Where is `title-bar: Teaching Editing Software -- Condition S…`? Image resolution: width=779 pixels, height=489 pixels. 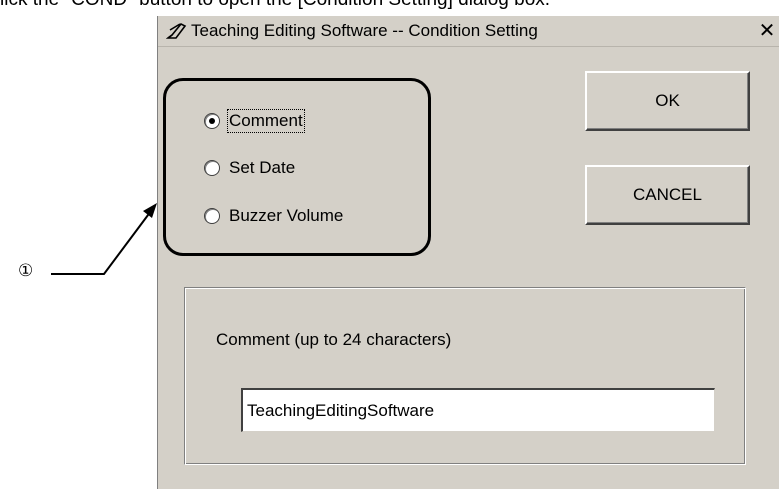 title-bar: Teaching Editing Software -- Condition S… is located at coordinates (468, 31).